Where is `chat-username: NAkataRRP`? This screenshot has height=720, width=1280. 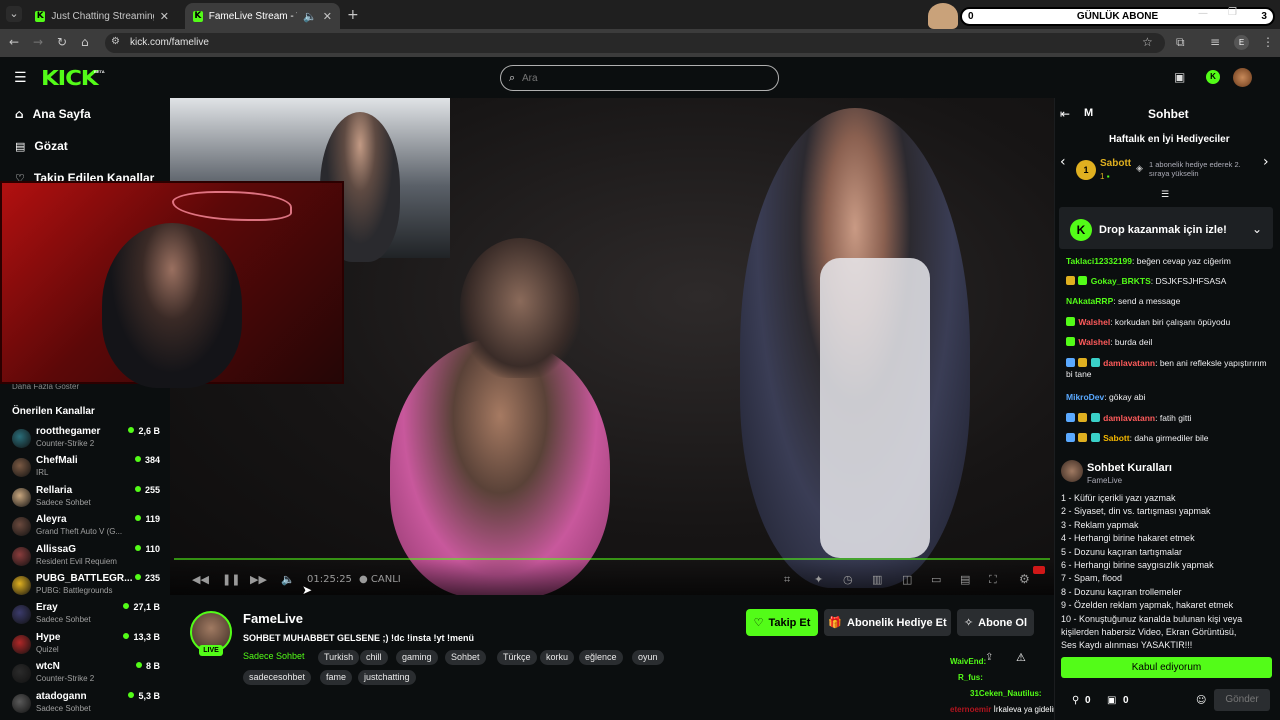
chat-username: NAkataRRP is located at coordinates (1089, 301).